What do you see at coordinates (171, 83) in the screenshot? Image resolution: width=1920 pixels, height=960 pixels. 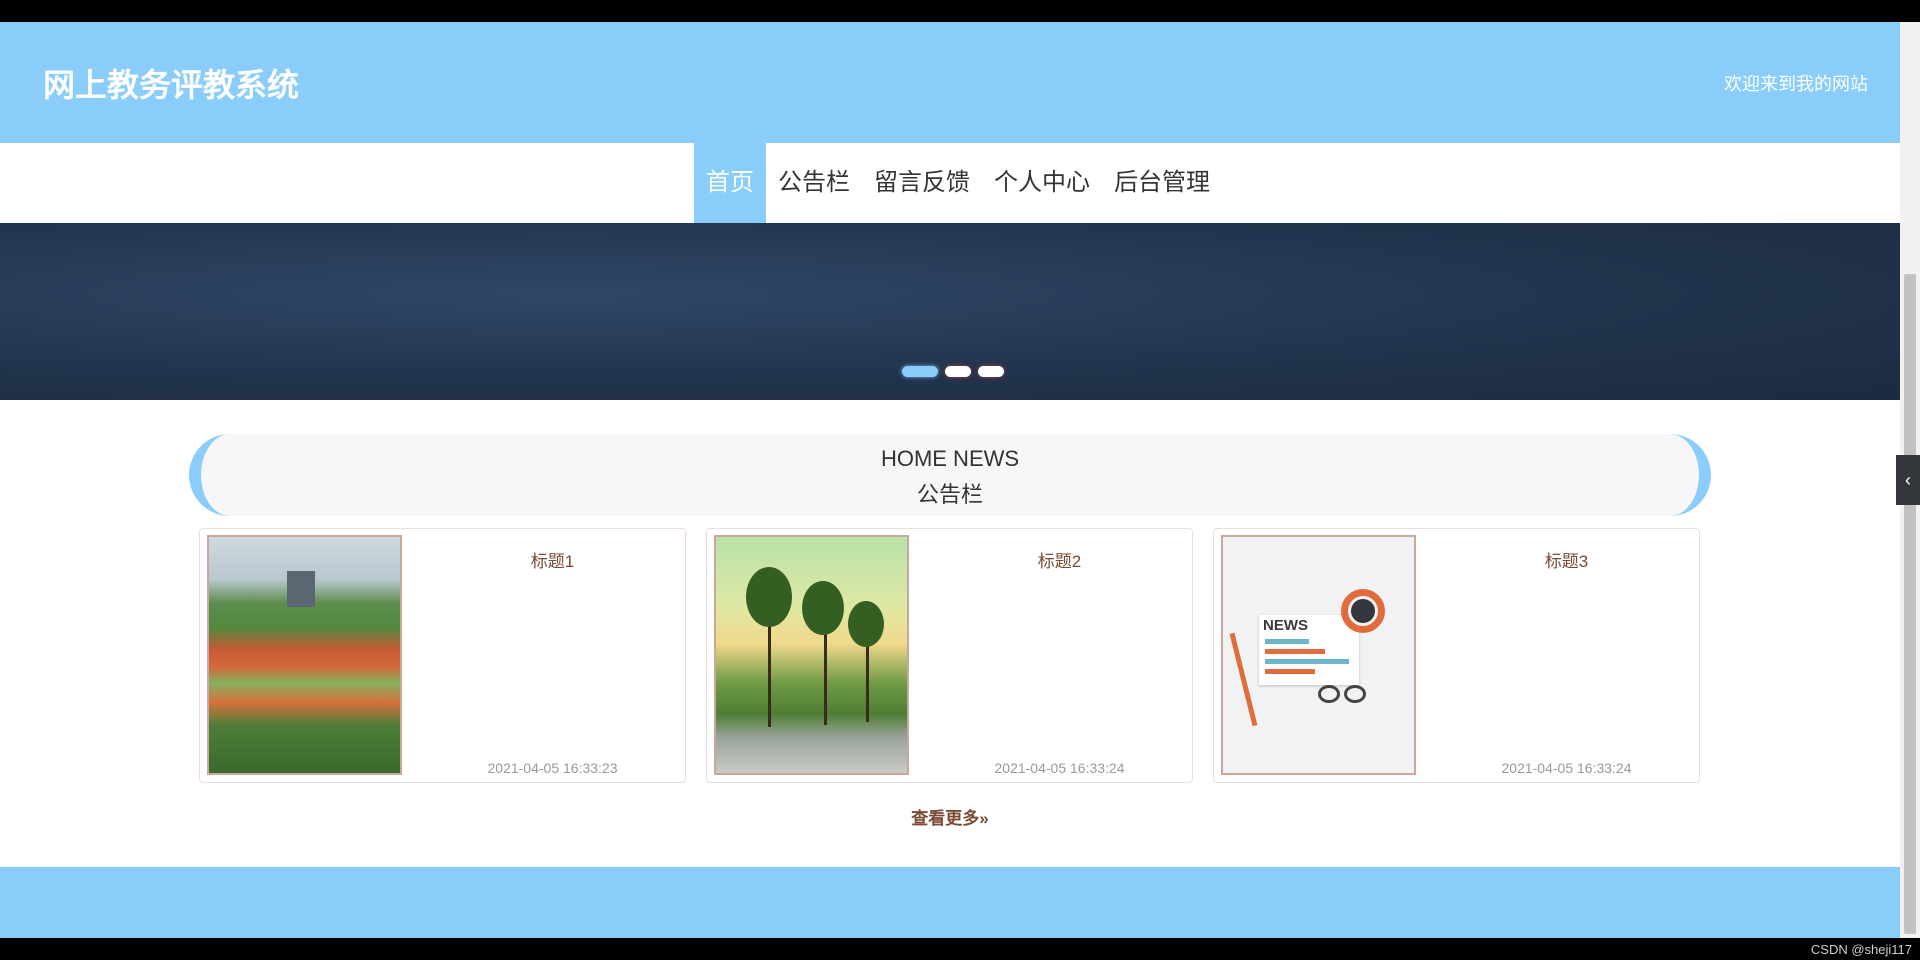 I see `site-title: 网上教务评教系统` at bounding box center [171, 83].